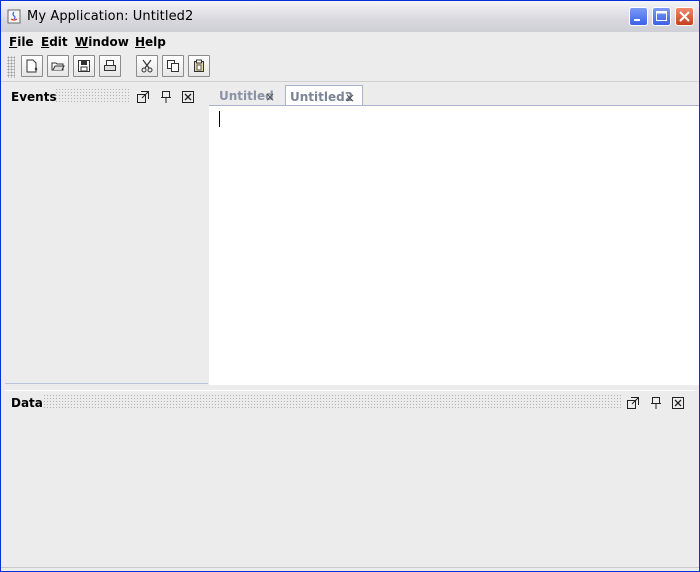  I want to click on new-button, so click(32, 66).